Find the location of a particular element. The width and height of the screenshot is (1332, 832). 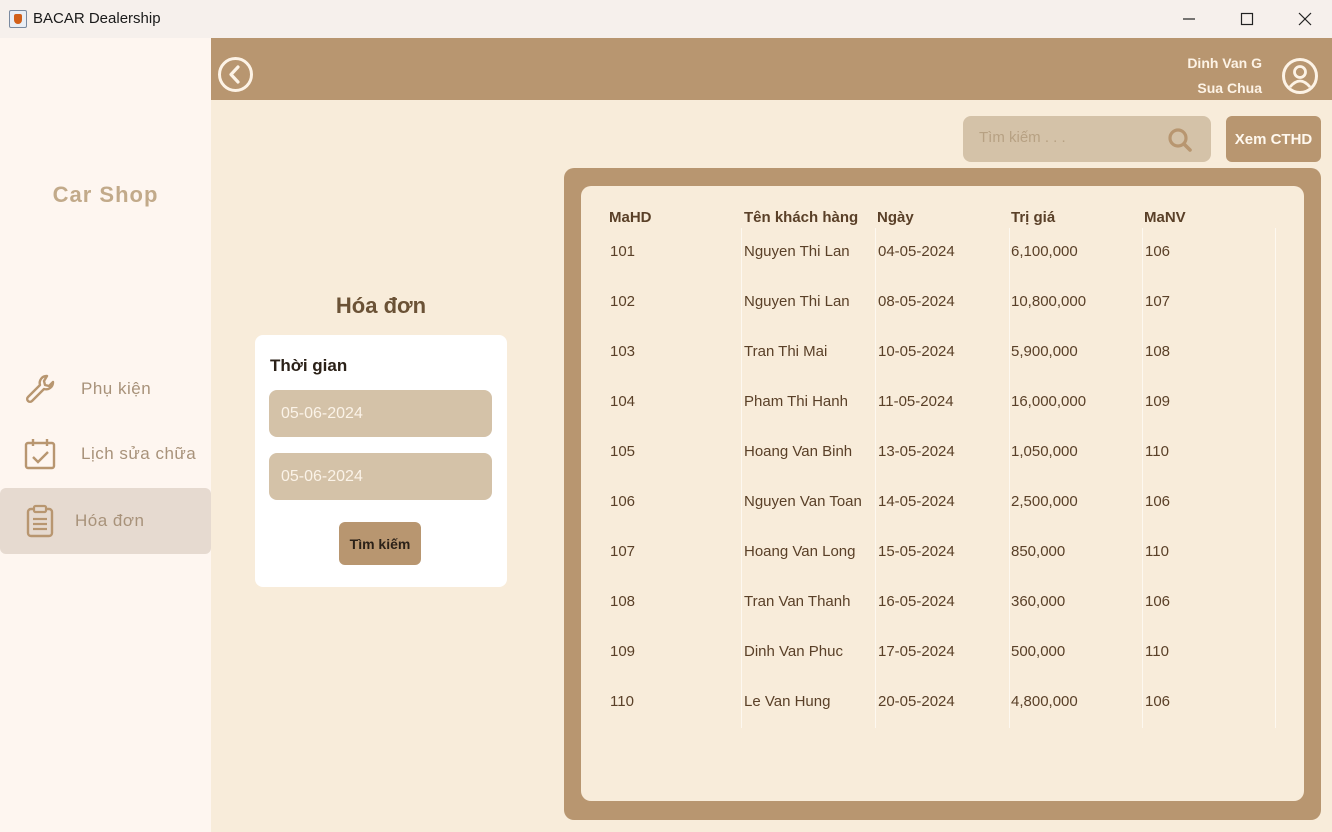

sidebar-item-label: Hóa đơn is located at coordinates (110, 520).